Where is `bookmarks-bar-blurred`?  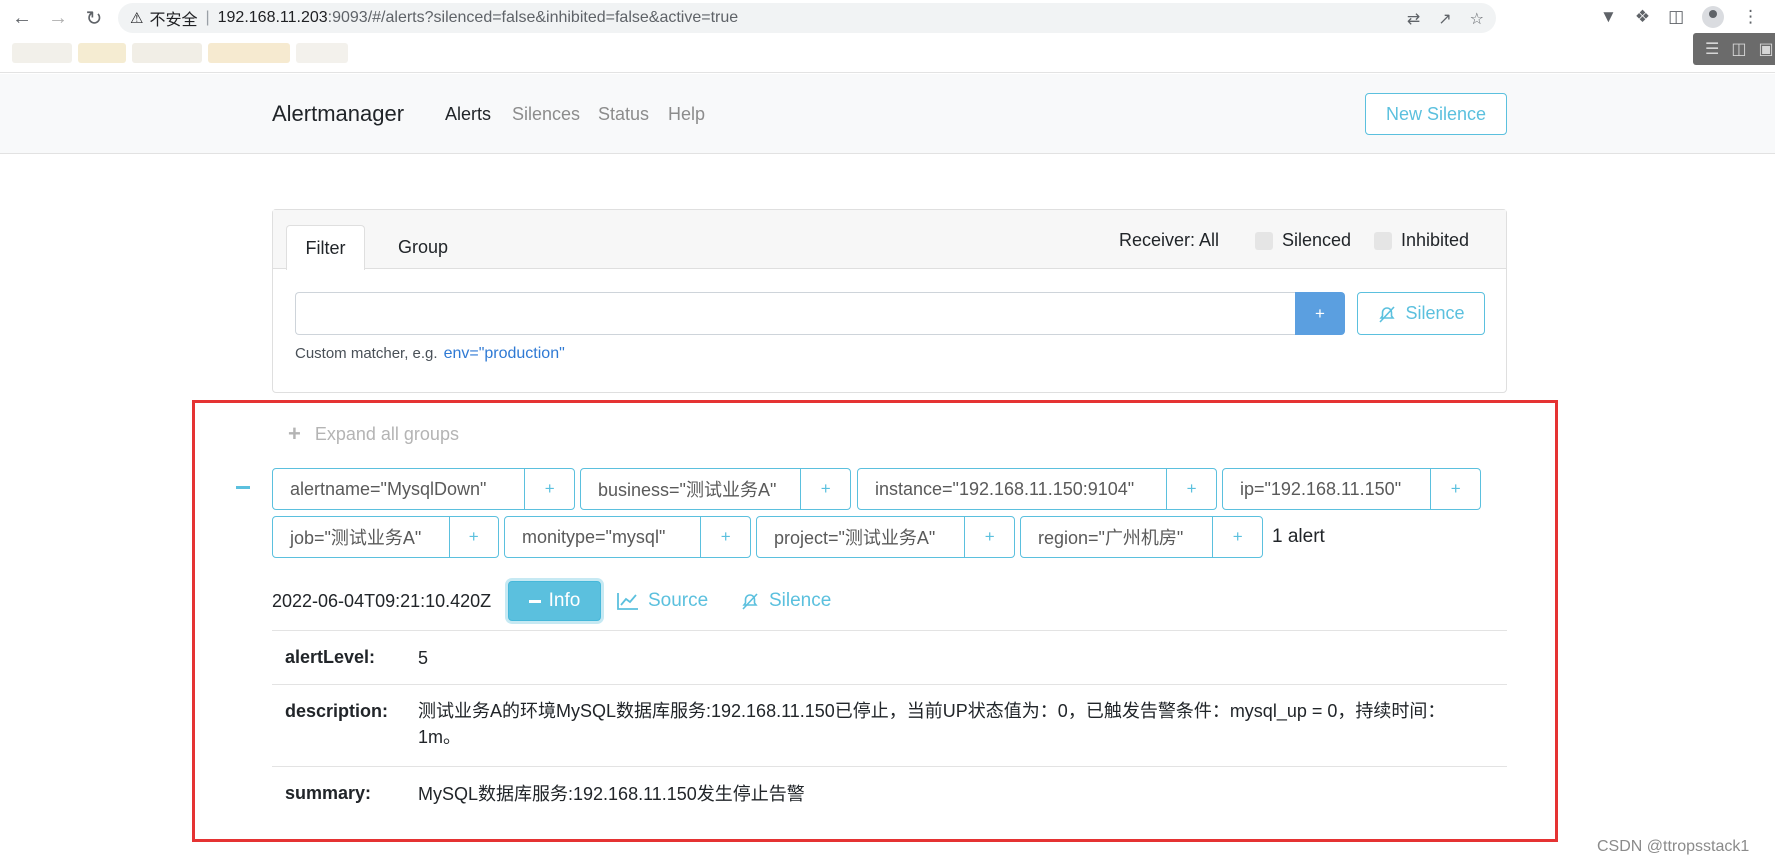 bookmarks-bar-blurred is located at coordinates (200, 54).